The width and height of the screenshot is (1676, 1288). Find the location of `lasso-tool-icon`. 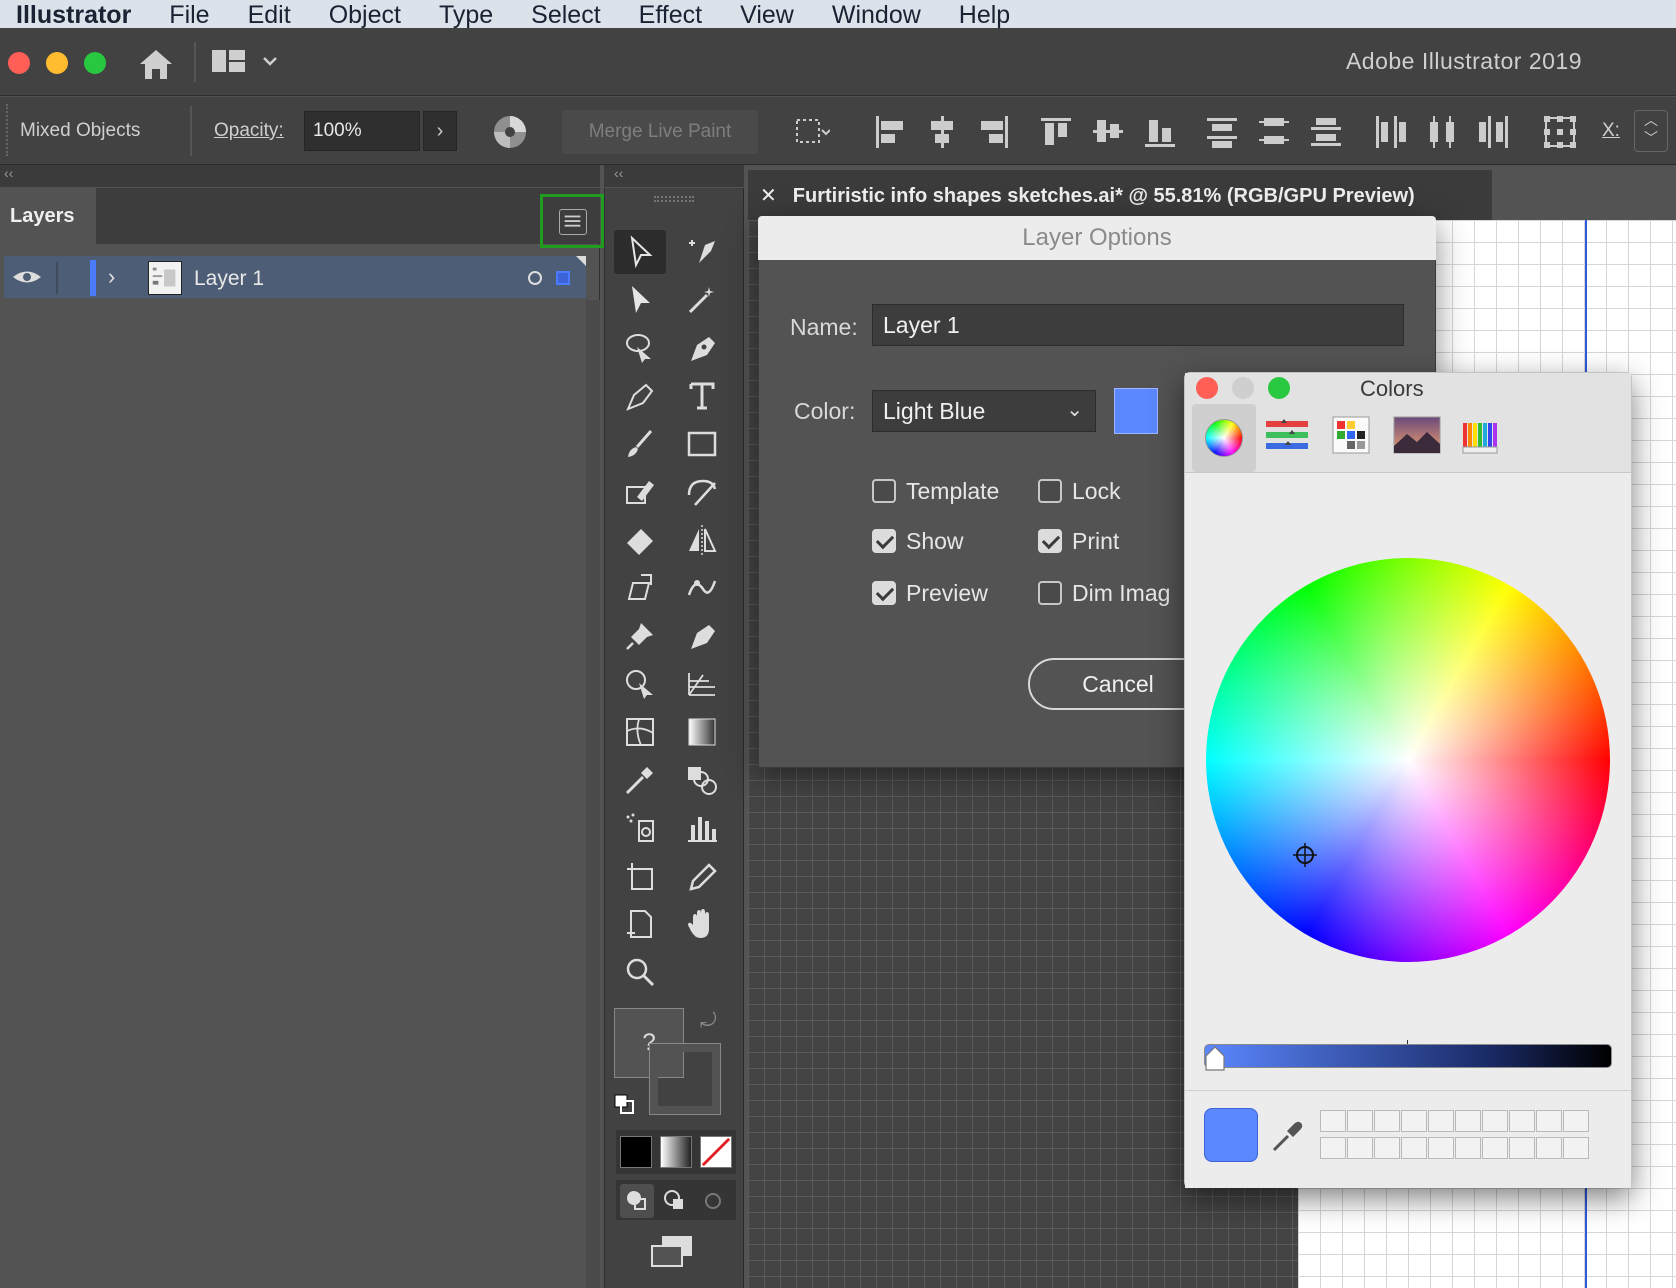

lasso-tool-icon is located at coordinates (640, 348).